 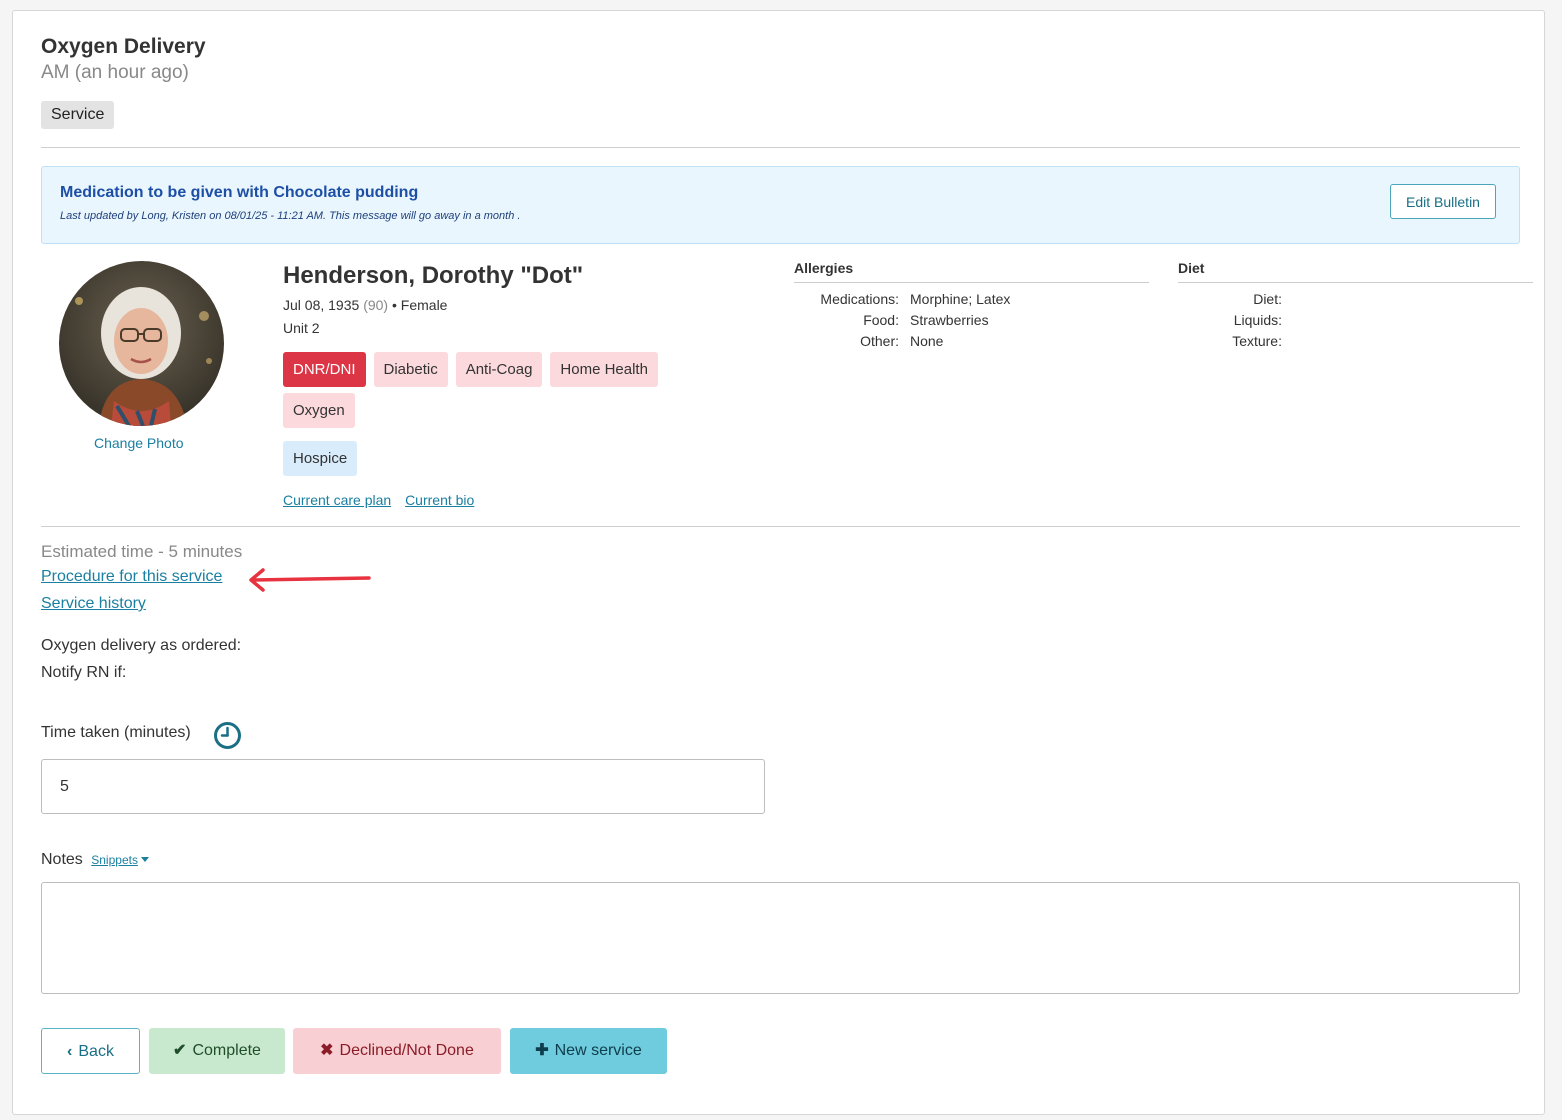 What do you see at coordinates (321, 305) in the screenshot?
I see `dob-value: Jul 08, 1935` at bounding box center [321, 305].